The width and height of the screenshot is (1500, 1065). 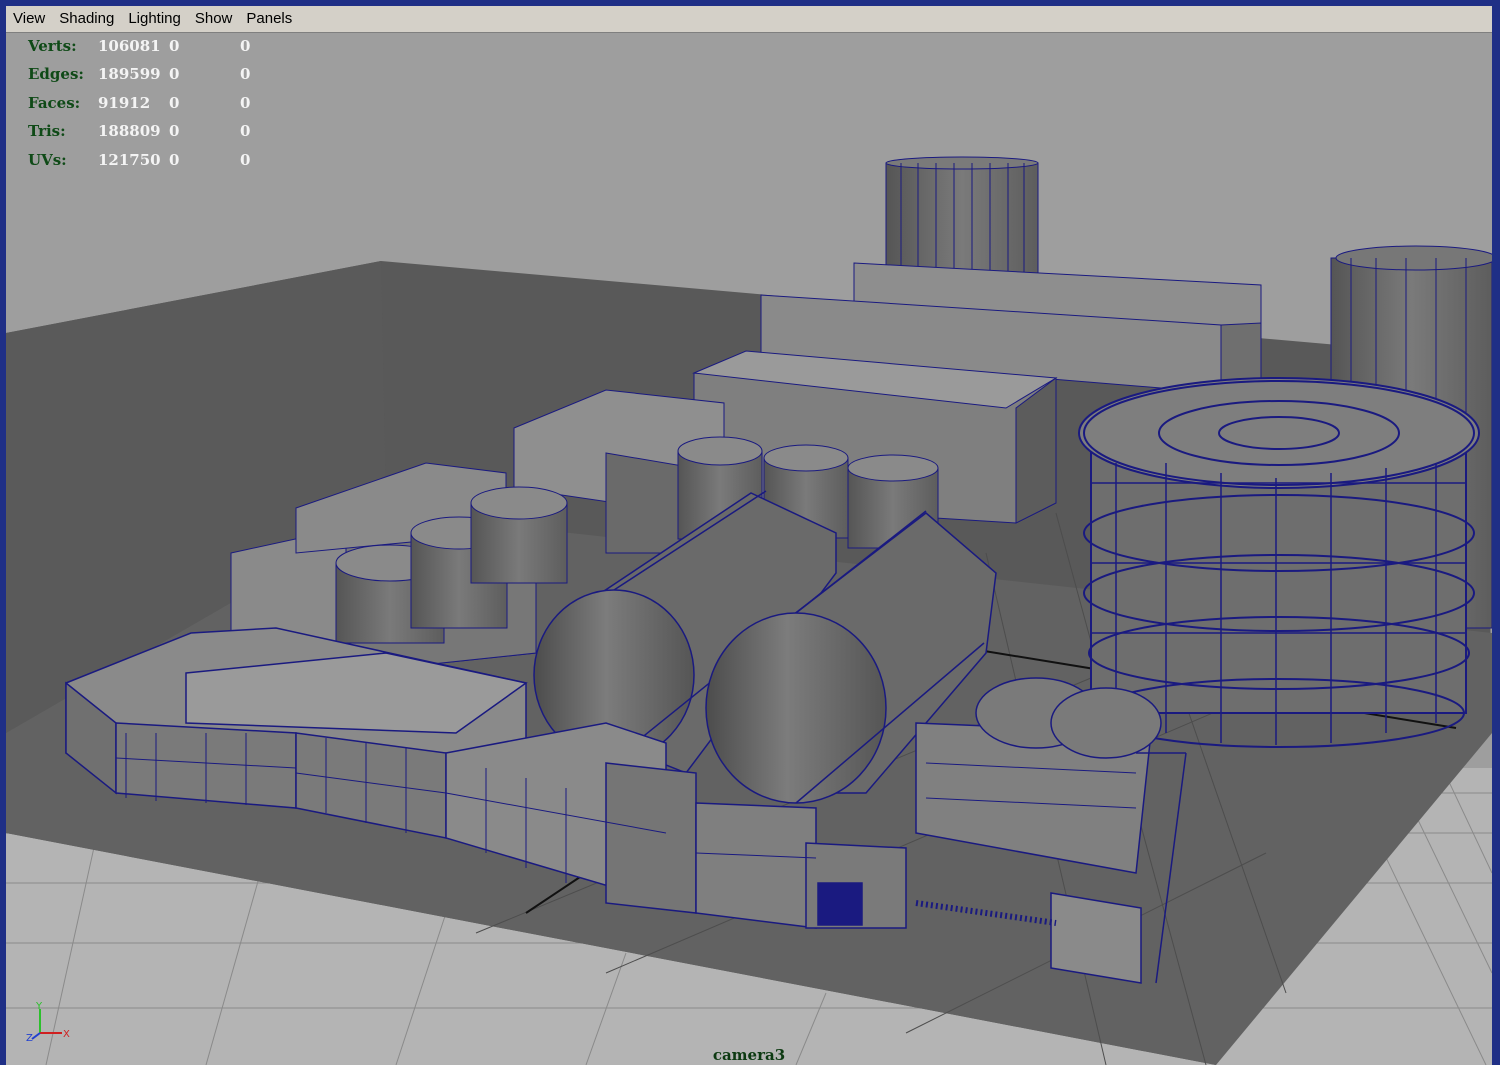 I want to click on menu-lighting: Lighting, so click(x=154, y=19).